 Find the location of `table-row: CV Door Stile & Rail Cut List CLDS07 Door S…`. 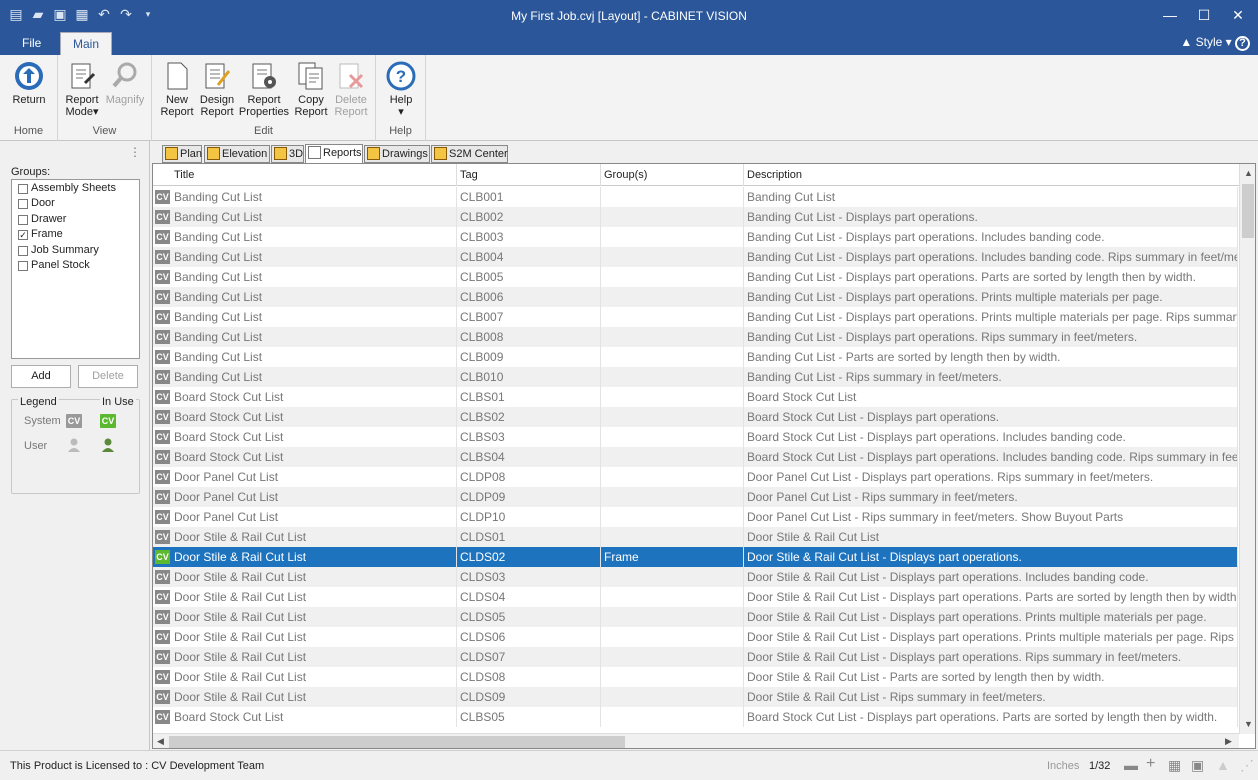

table-row: CV Door Stile & Rail Cut List CLDS07 Door S… is located at coordinates (695, 657).